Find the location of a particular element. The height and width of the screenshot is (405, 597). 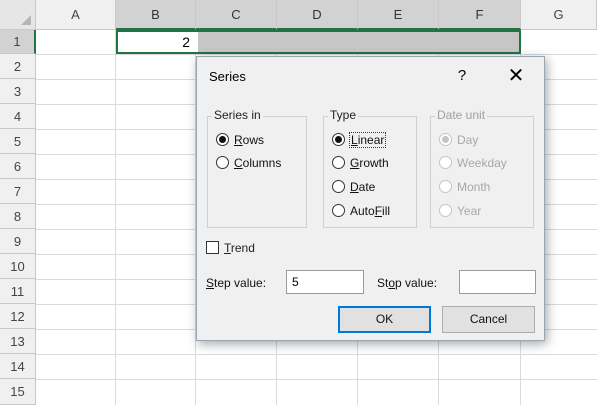

column-header-c: C is located at coordinates (236, 15).